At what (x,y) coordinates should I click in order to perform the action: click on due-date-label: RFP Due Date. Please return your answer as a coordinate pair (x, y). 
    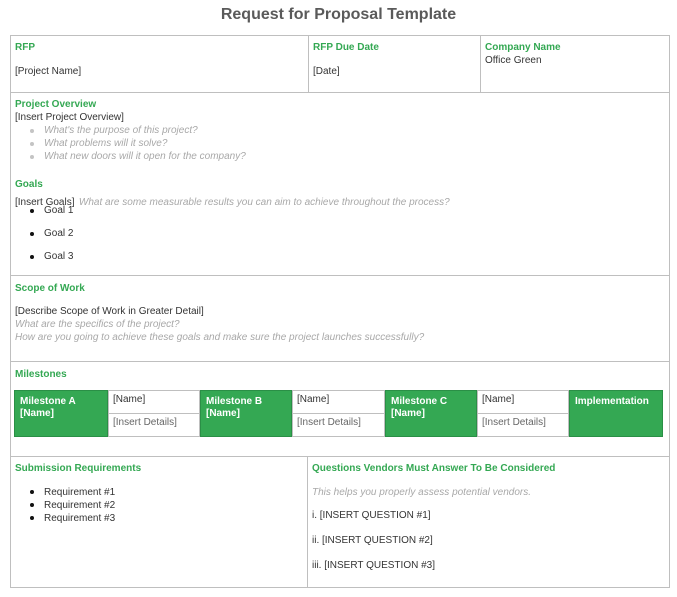
    Looking at the image, I should click on (346, 47).